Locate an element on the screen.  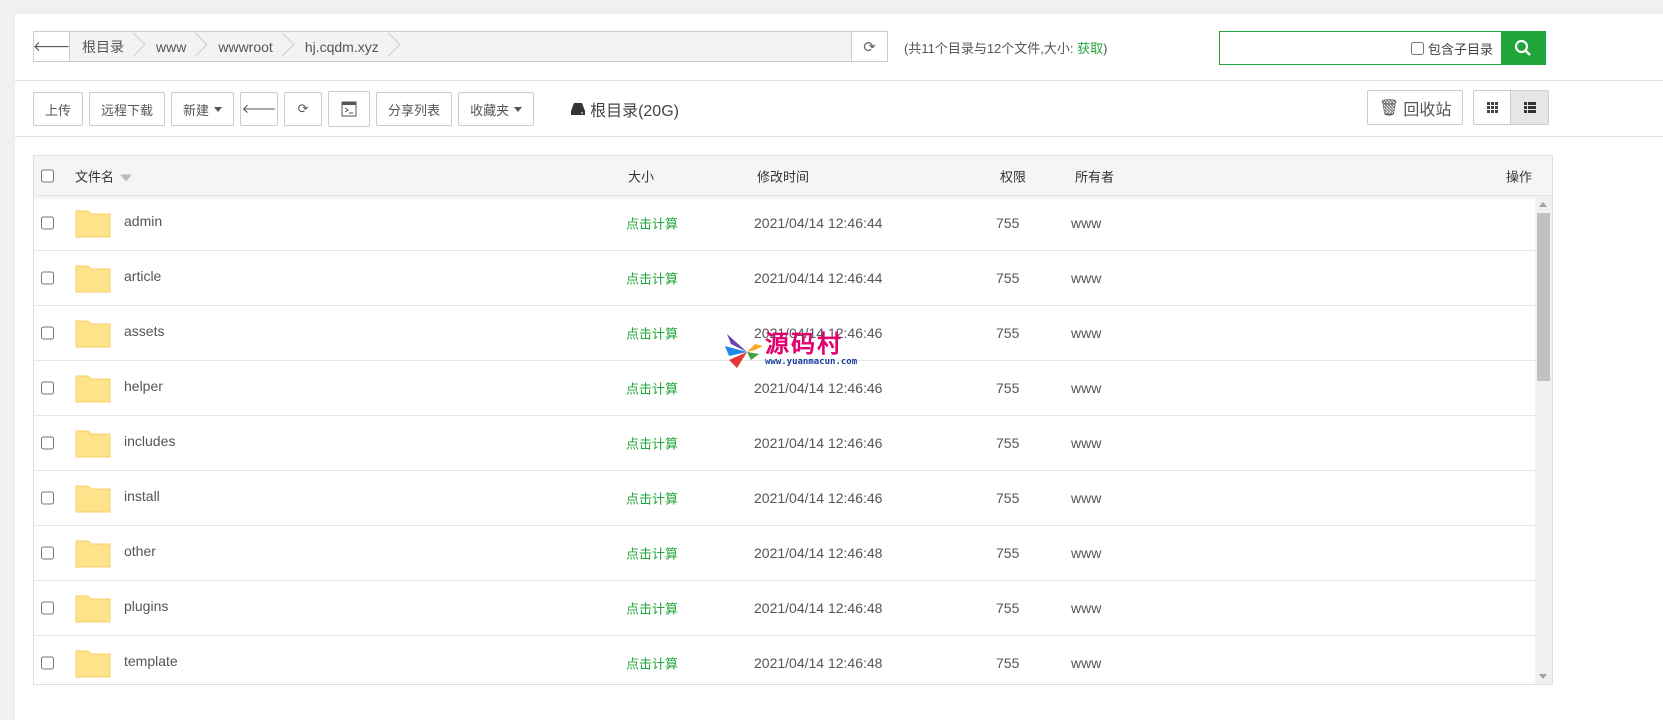
table-row: install 点击计算 2021/04/14 12:46:46 755 www is located at coordinates (793, 498).